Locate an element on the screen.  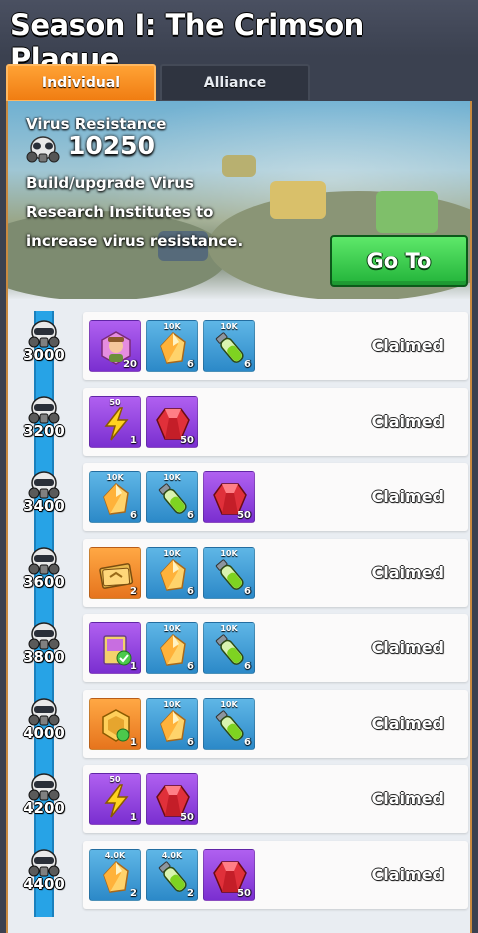
reward-card: 4.0K 2 4.0K 2 50 Claimed is located at coordinates (275, 874).